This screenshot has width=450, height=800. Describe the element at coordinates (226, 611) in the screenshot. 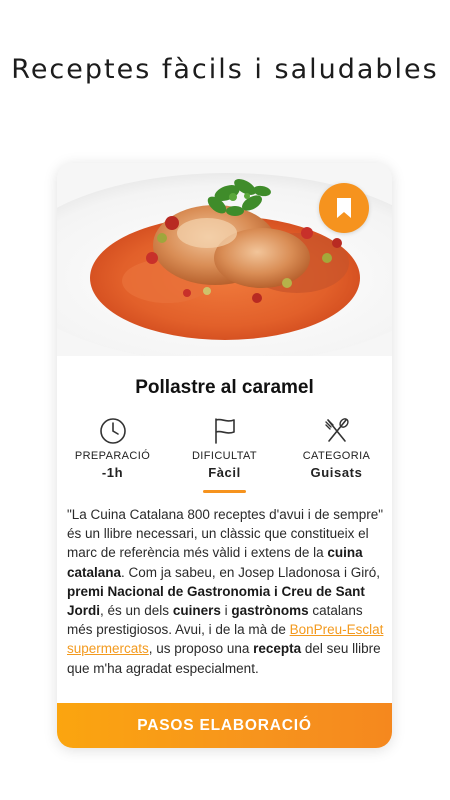

I see `description-text: i` at that location.